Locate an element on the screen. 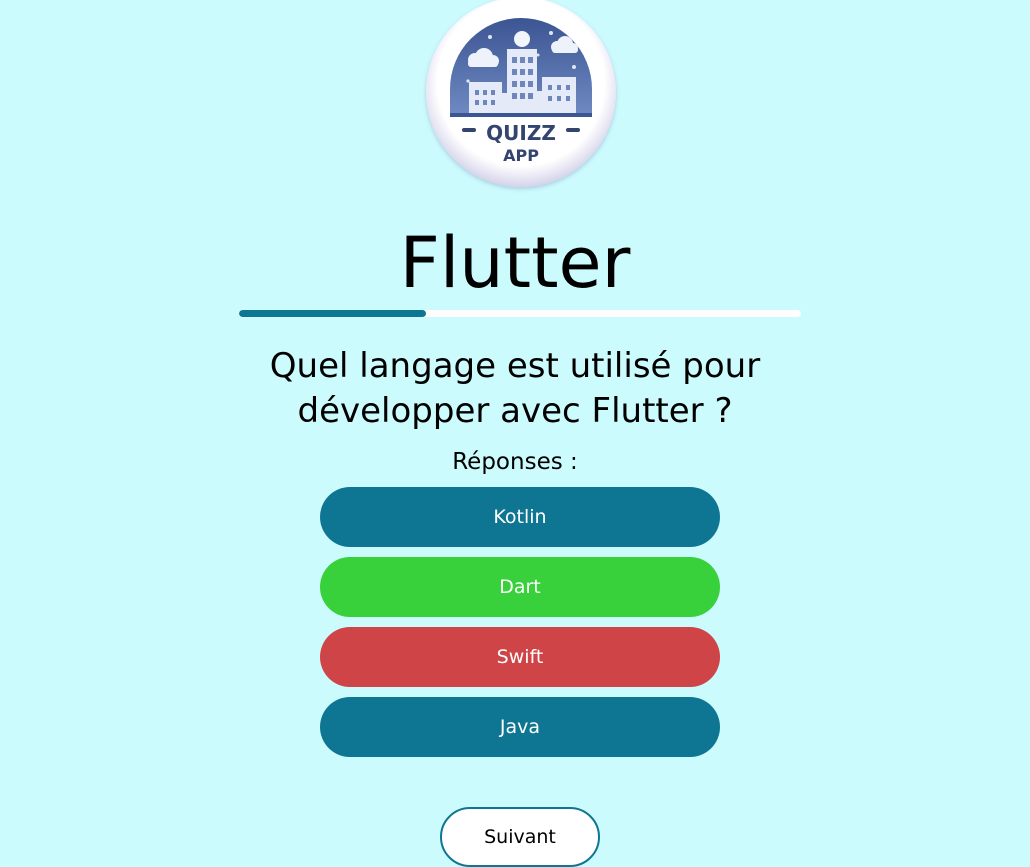  progress-bar is located at coordinates (520, 313).